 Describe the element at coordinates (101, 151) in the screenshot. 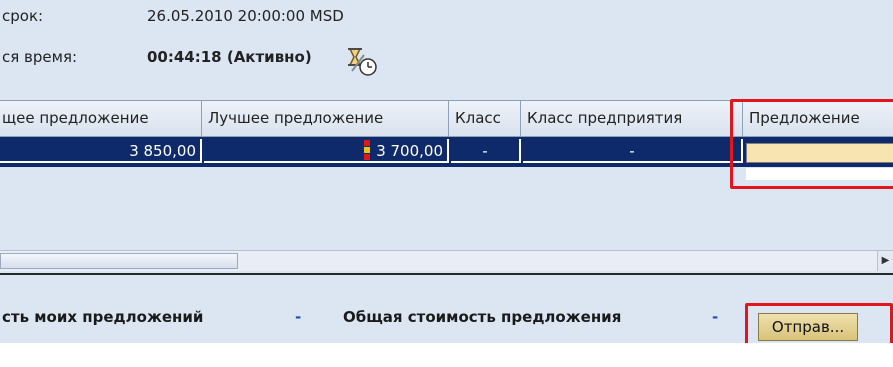

I see `cell-total-offer: 3 850,00` at that location.